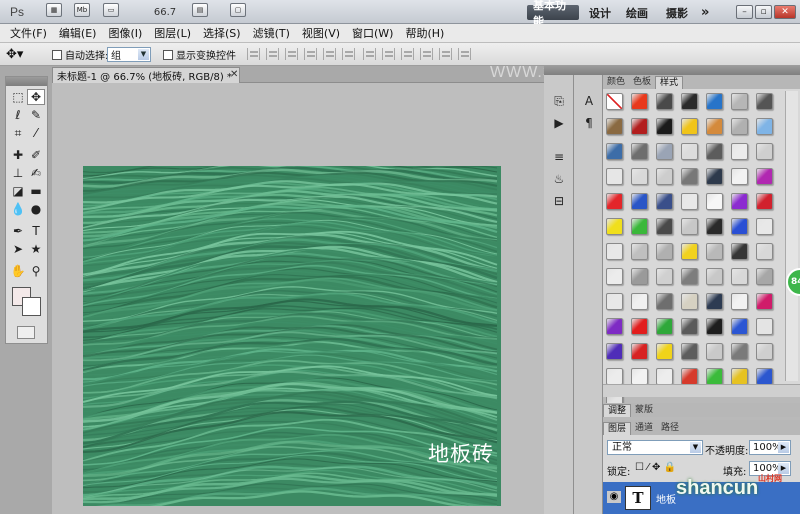  I want to click on distribute-top-icon, so click(369, 54).